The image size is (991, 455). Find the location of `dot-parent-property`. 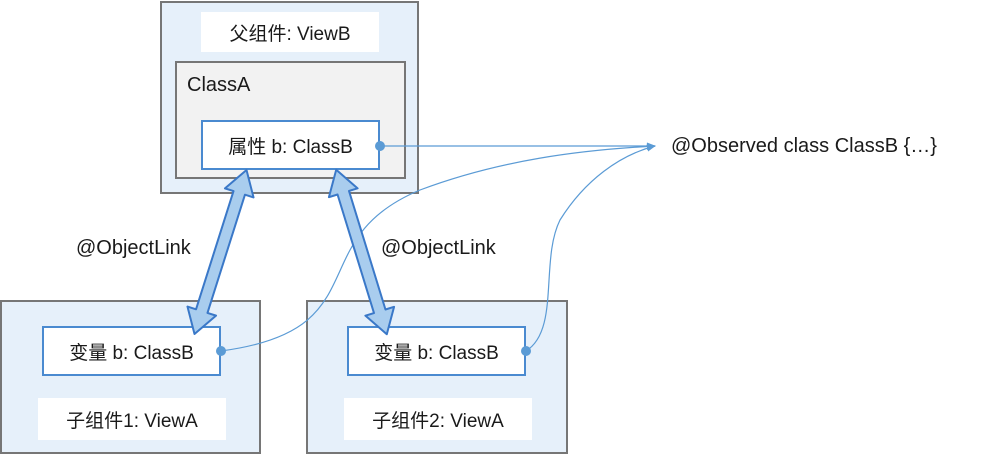

dot-parent-property is located at coordinates (380, 146).